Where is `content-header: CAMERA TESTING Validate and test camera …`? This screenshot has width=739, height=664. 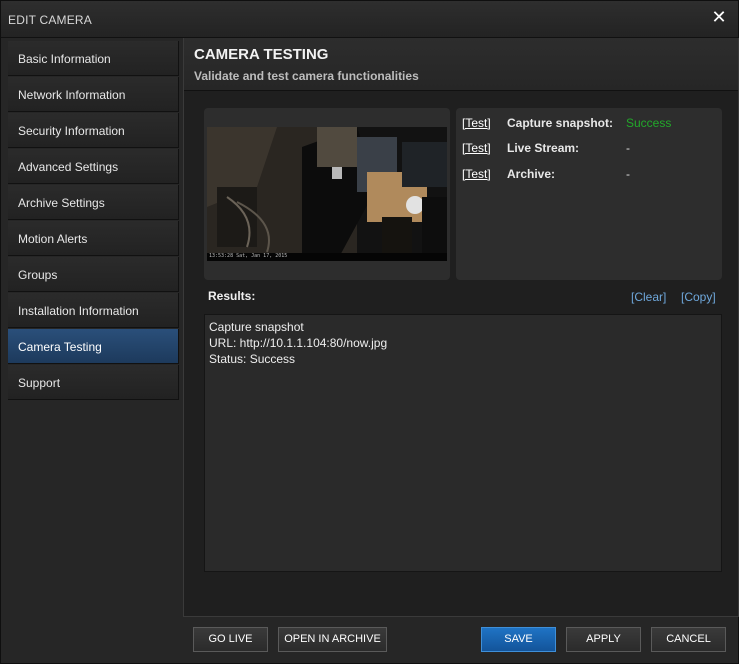
content-header: CAMERA TESTING Validate and test camera … is located at coordinates (461, 64).